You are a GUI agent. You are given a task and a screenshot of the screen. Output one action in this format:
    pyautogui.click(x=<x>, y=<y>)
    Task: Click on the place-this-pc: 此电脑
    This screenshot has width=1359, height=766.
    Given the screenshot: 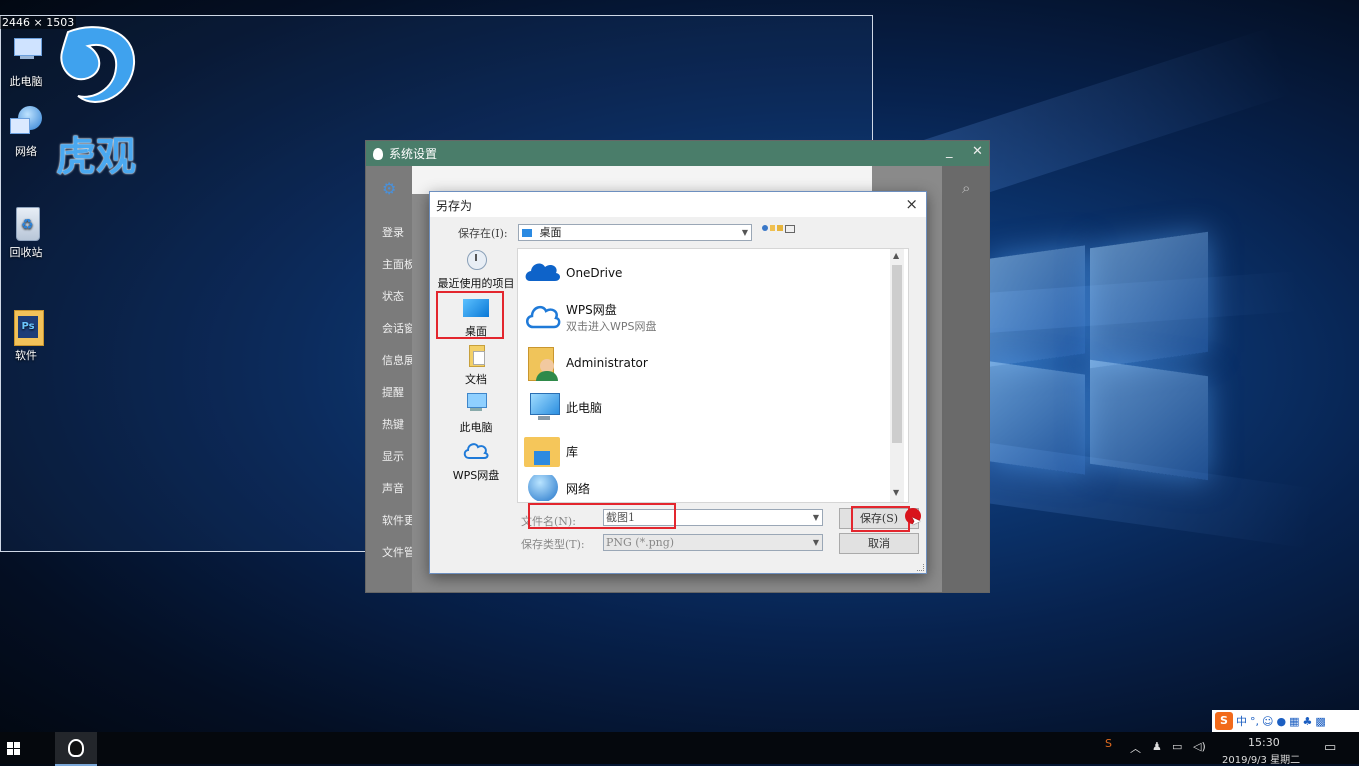 What is the action you would take?
    pyautogui.click(x=476, y=413)
    